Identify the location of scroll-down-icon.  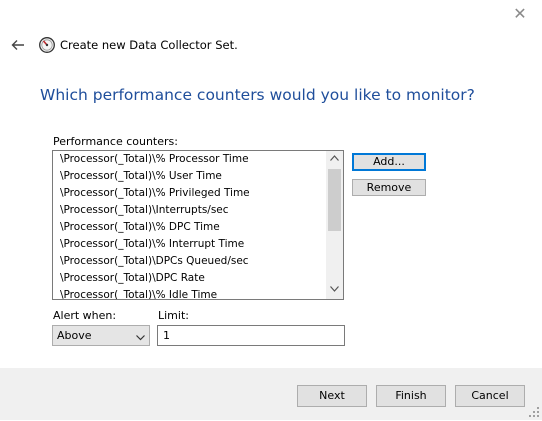
(334, 290).